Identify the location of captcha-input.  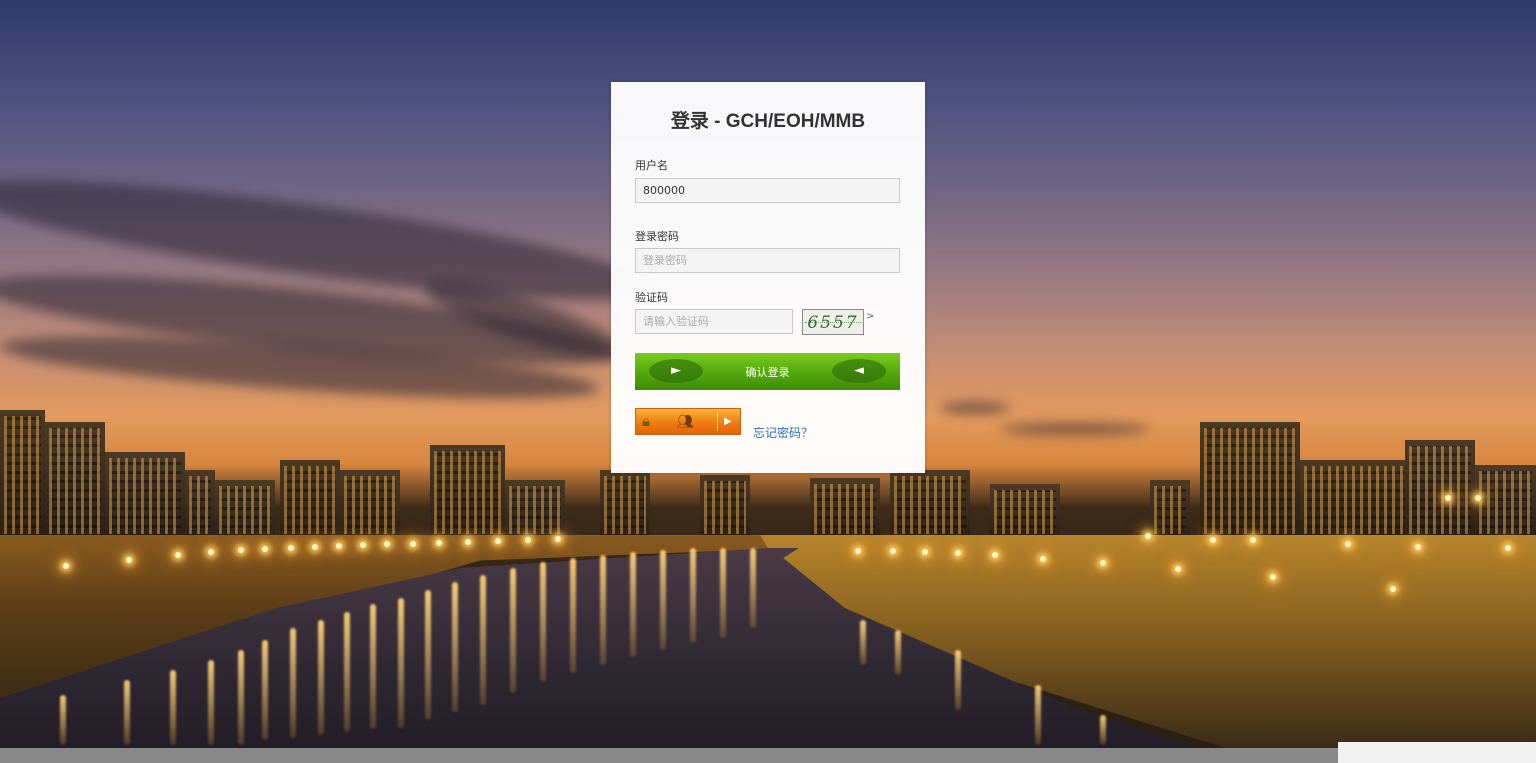
(714, 321).